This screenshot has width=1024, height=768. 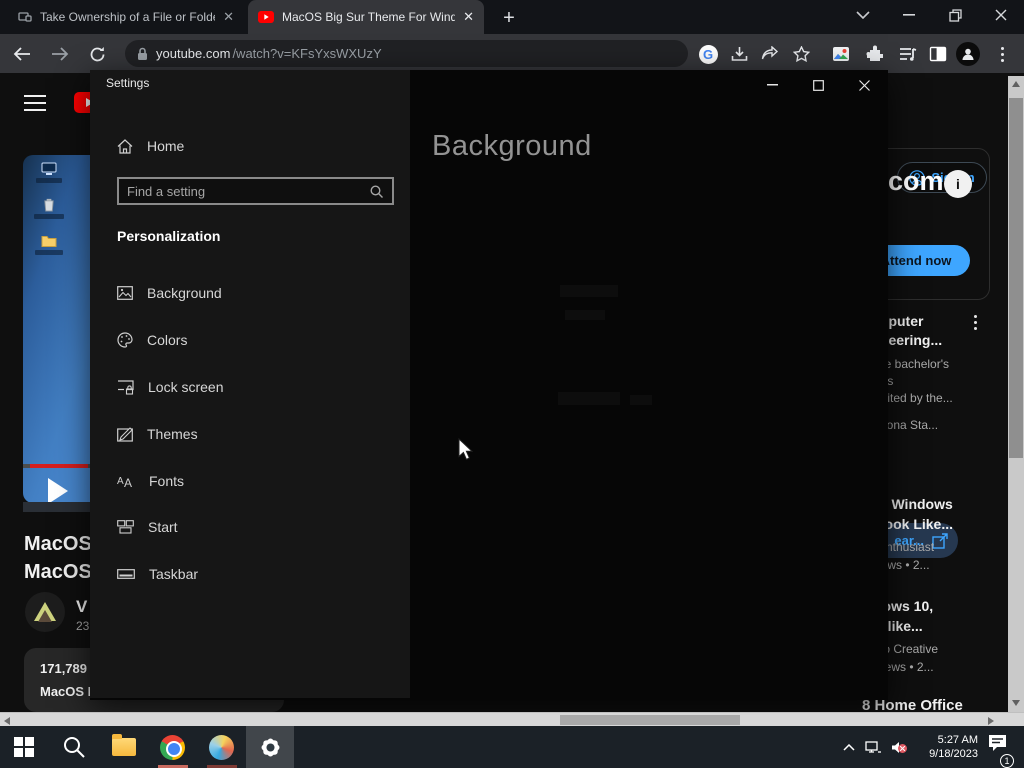 What do you see at coordinates (739, 54) in the screenshot?
I see `download-icon` at bounding box center [739, 54].